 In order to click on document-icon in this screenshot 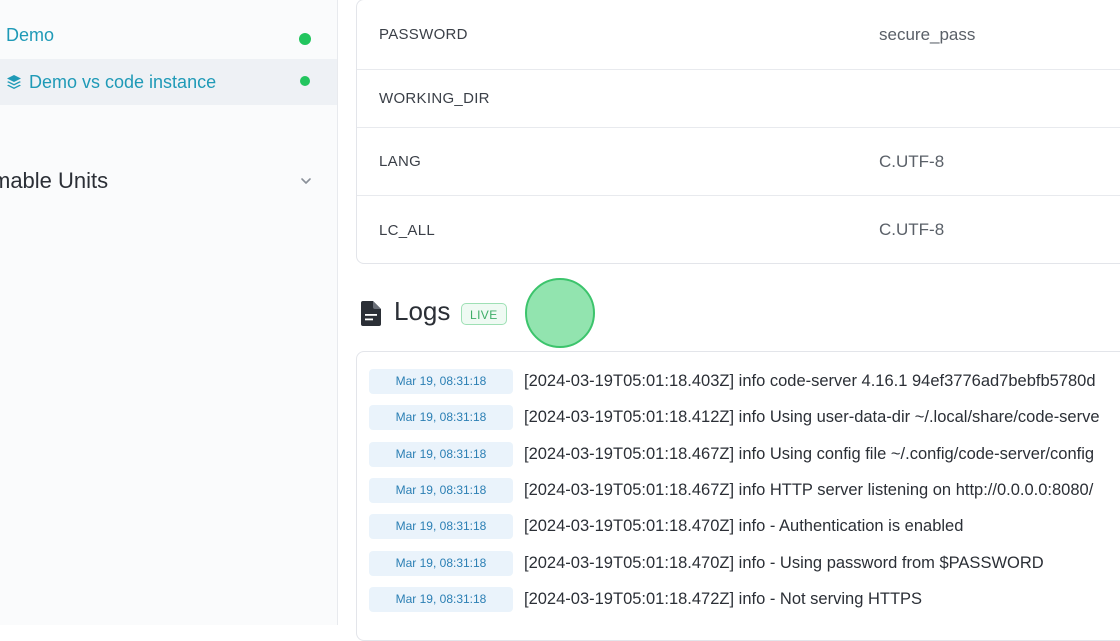, I will do `click(371, 313)`.